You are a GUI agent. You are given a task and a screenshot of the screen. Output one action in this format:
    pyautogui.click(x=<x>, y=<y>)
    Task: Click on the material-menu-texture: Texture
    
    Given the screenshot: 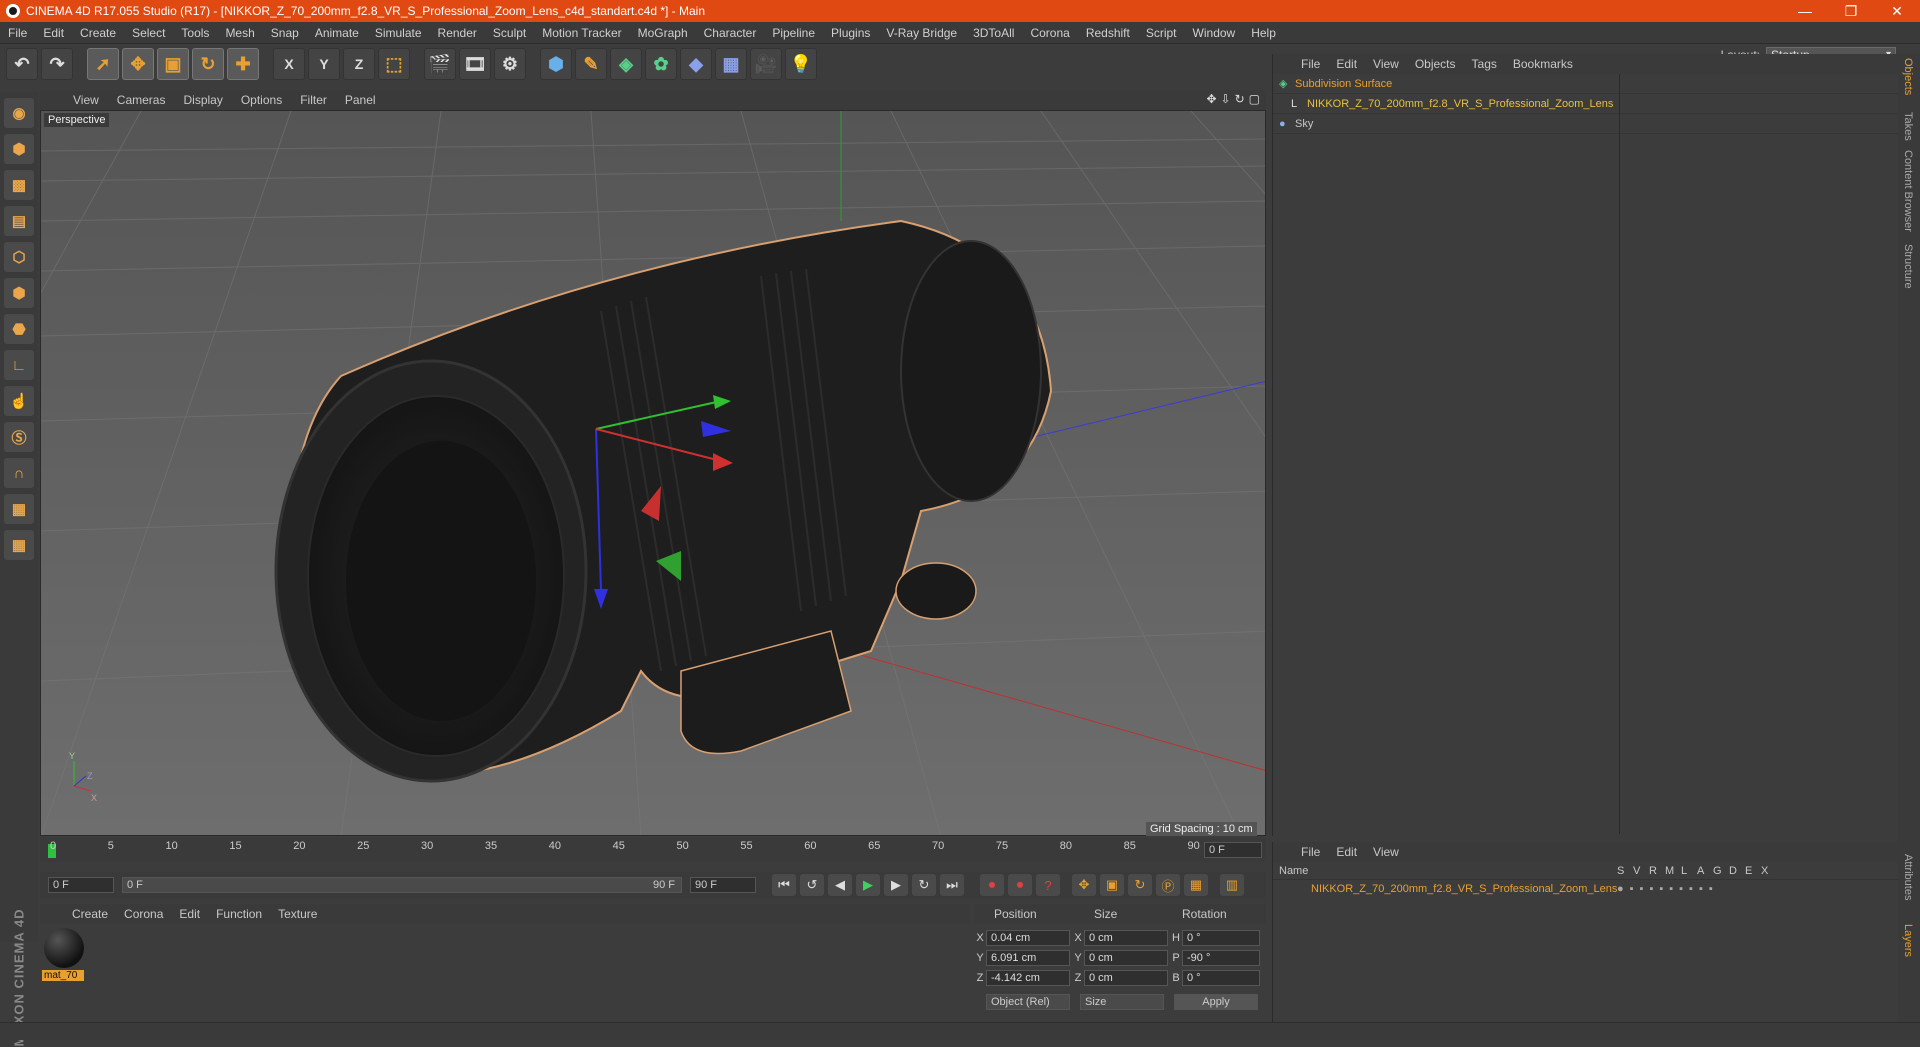 What is the action you would take?
    pyautogui.click(x=297, y=914)
    